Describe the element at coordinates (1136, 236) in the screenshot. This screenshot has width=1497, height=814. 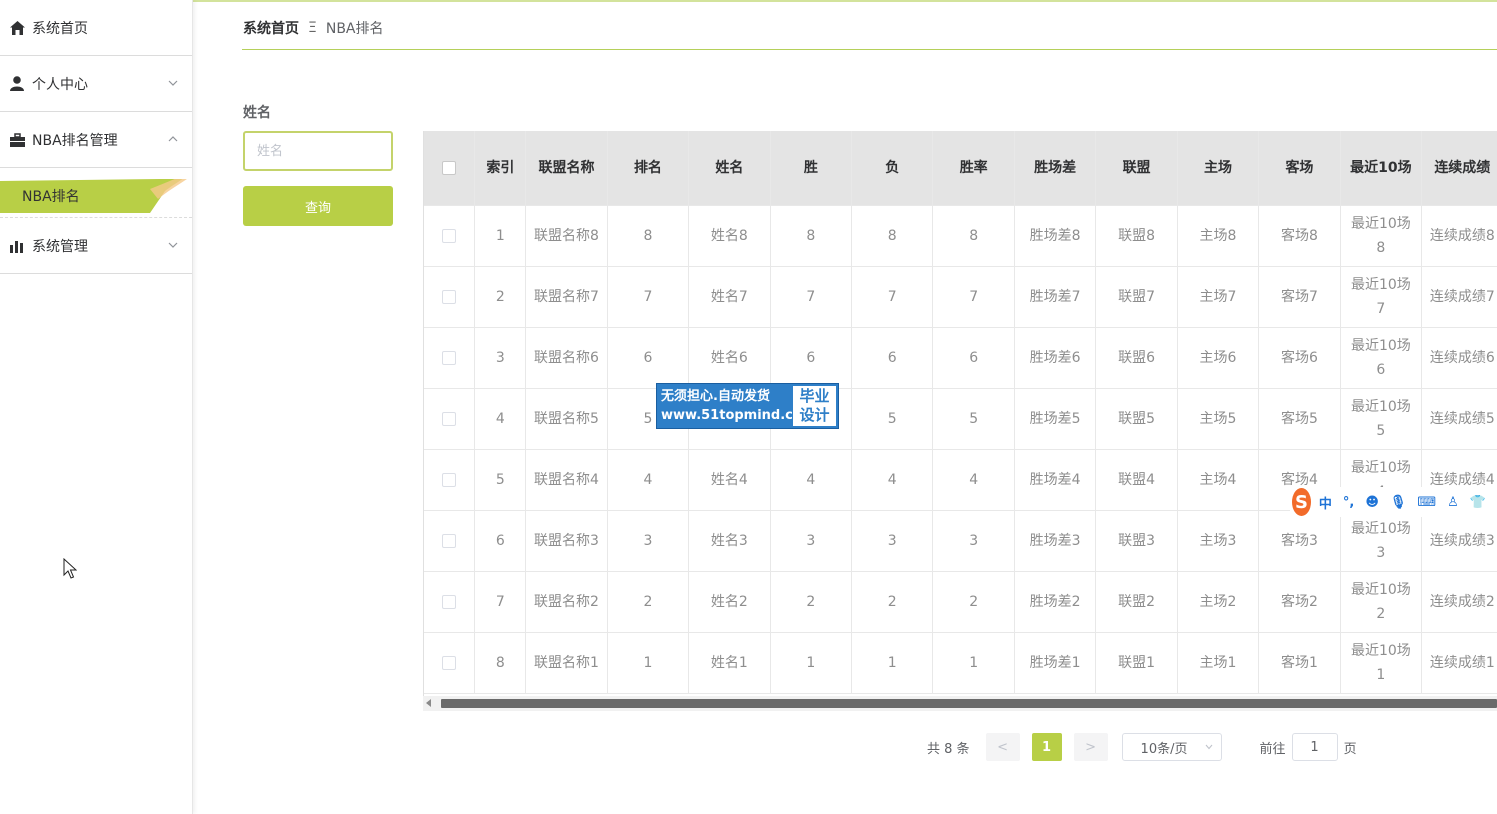
I see `table-cell: 联盟8` at that location.